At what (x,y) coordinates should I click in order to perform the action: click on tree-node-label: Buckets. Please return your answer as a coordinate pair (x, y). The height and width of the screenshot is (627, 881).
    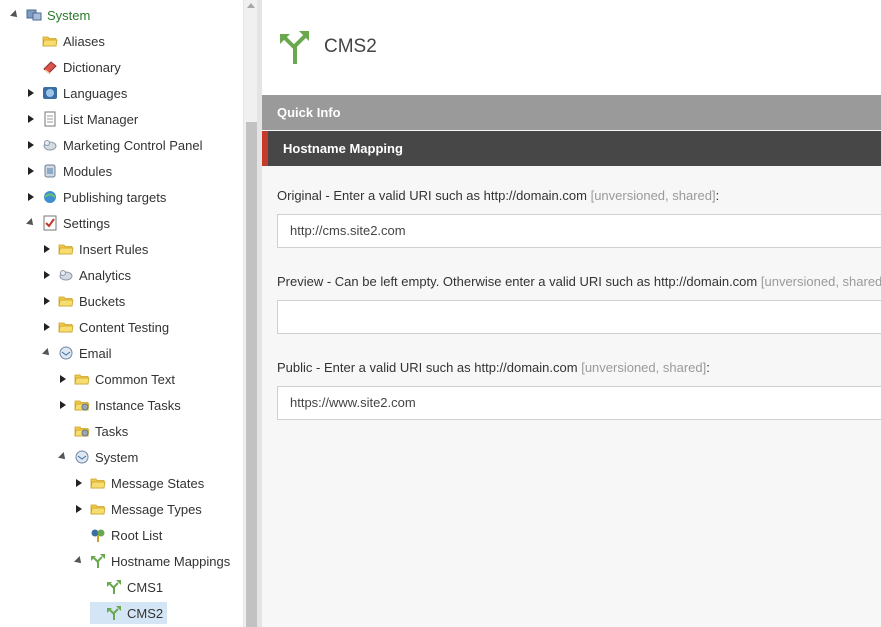
    Looking at the image, I should click on (102, 301).